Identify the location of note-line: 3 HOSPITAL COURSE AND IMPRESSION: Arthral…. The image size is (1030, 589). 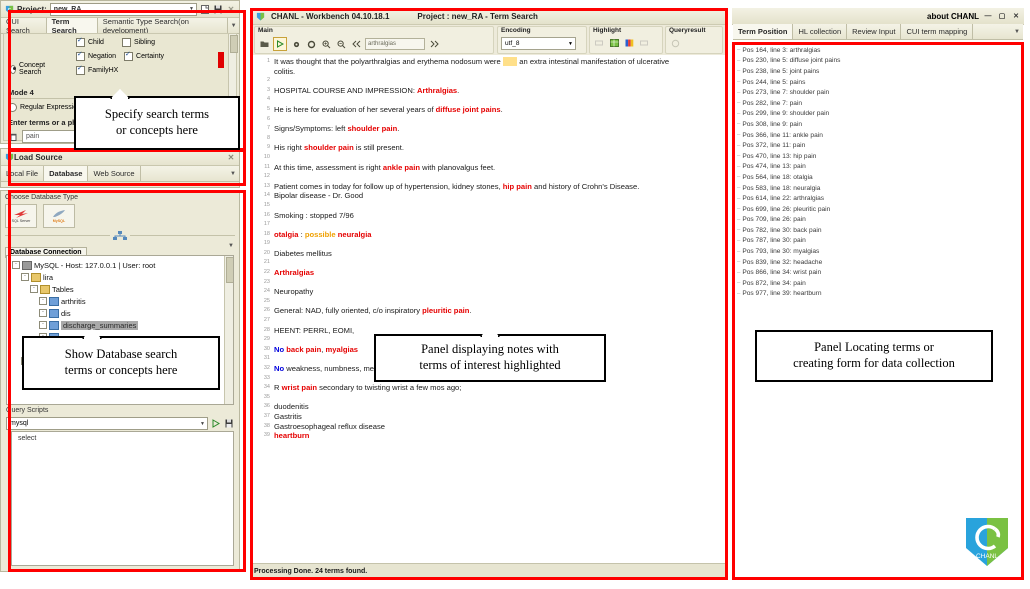
(487, 91).